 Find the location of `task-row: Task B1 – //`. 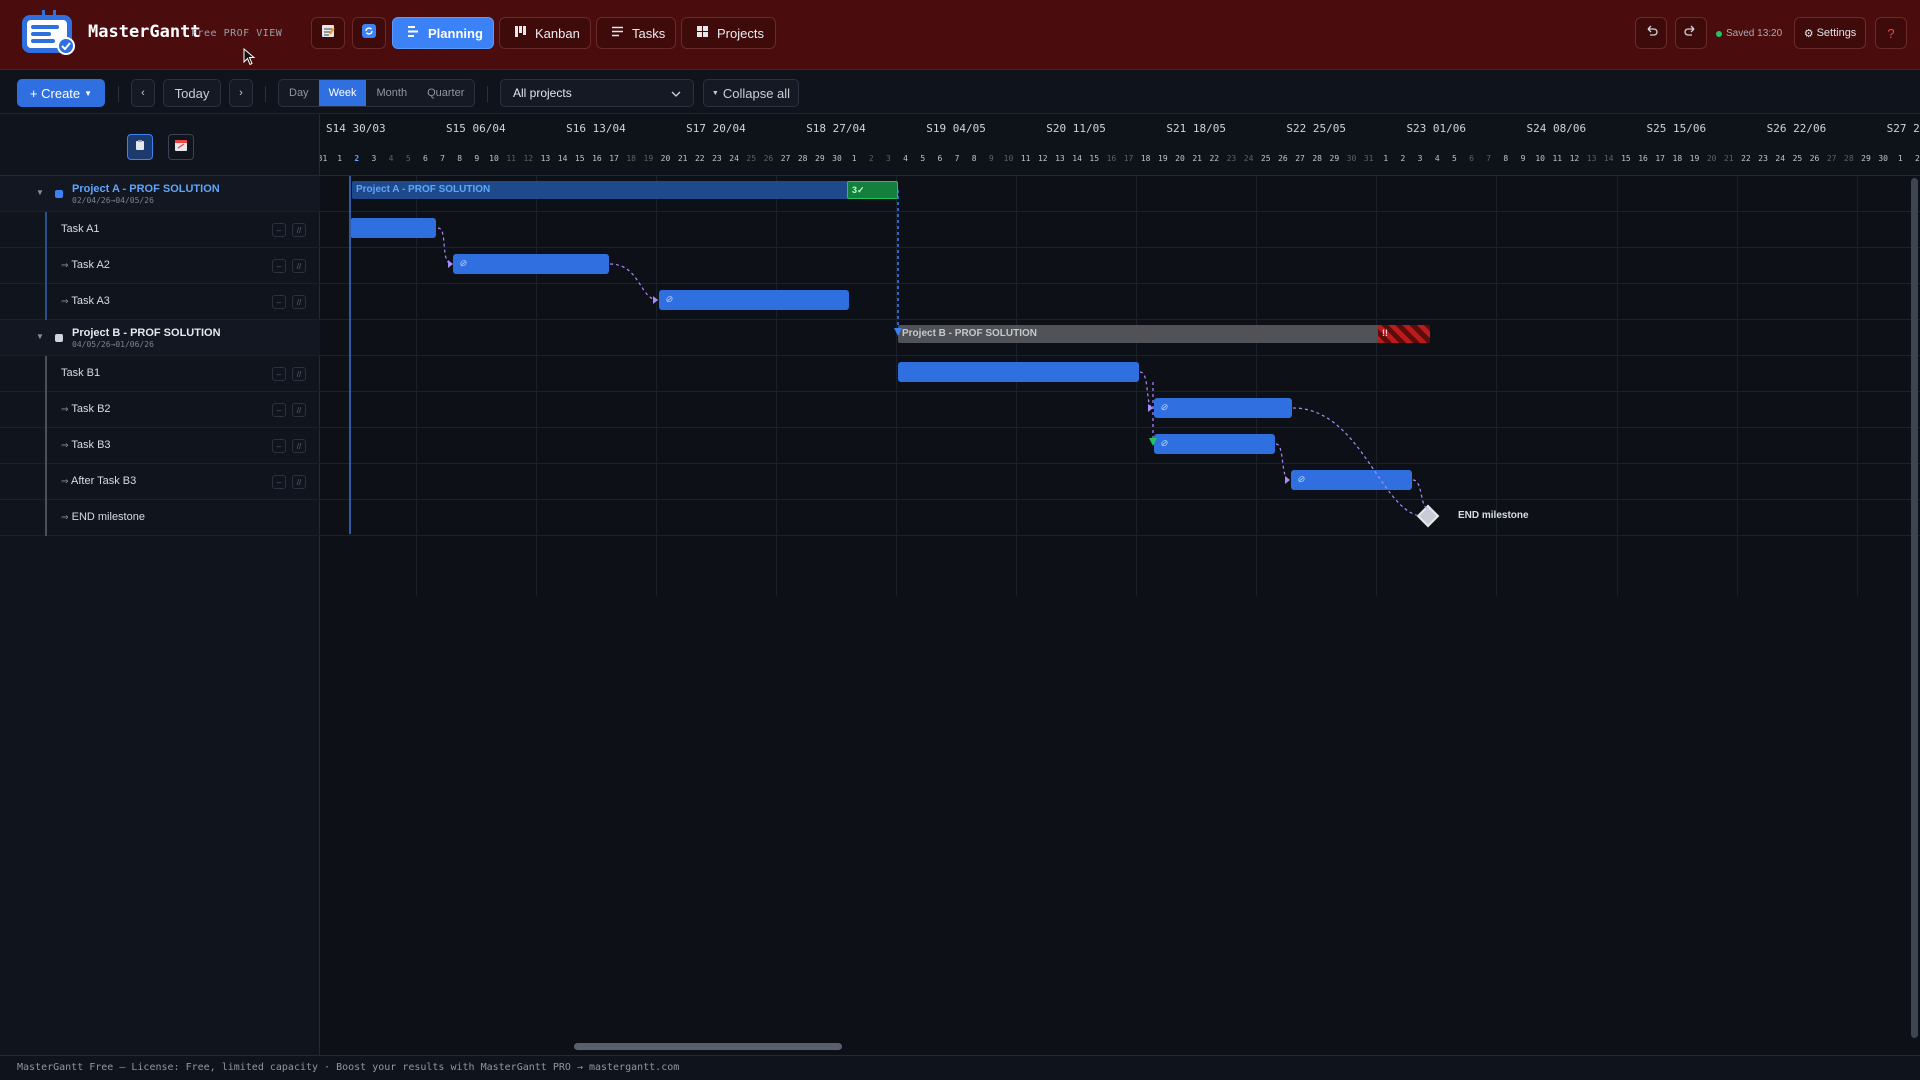

task-row: Task B1 – // is located at coordinates (160, 374).